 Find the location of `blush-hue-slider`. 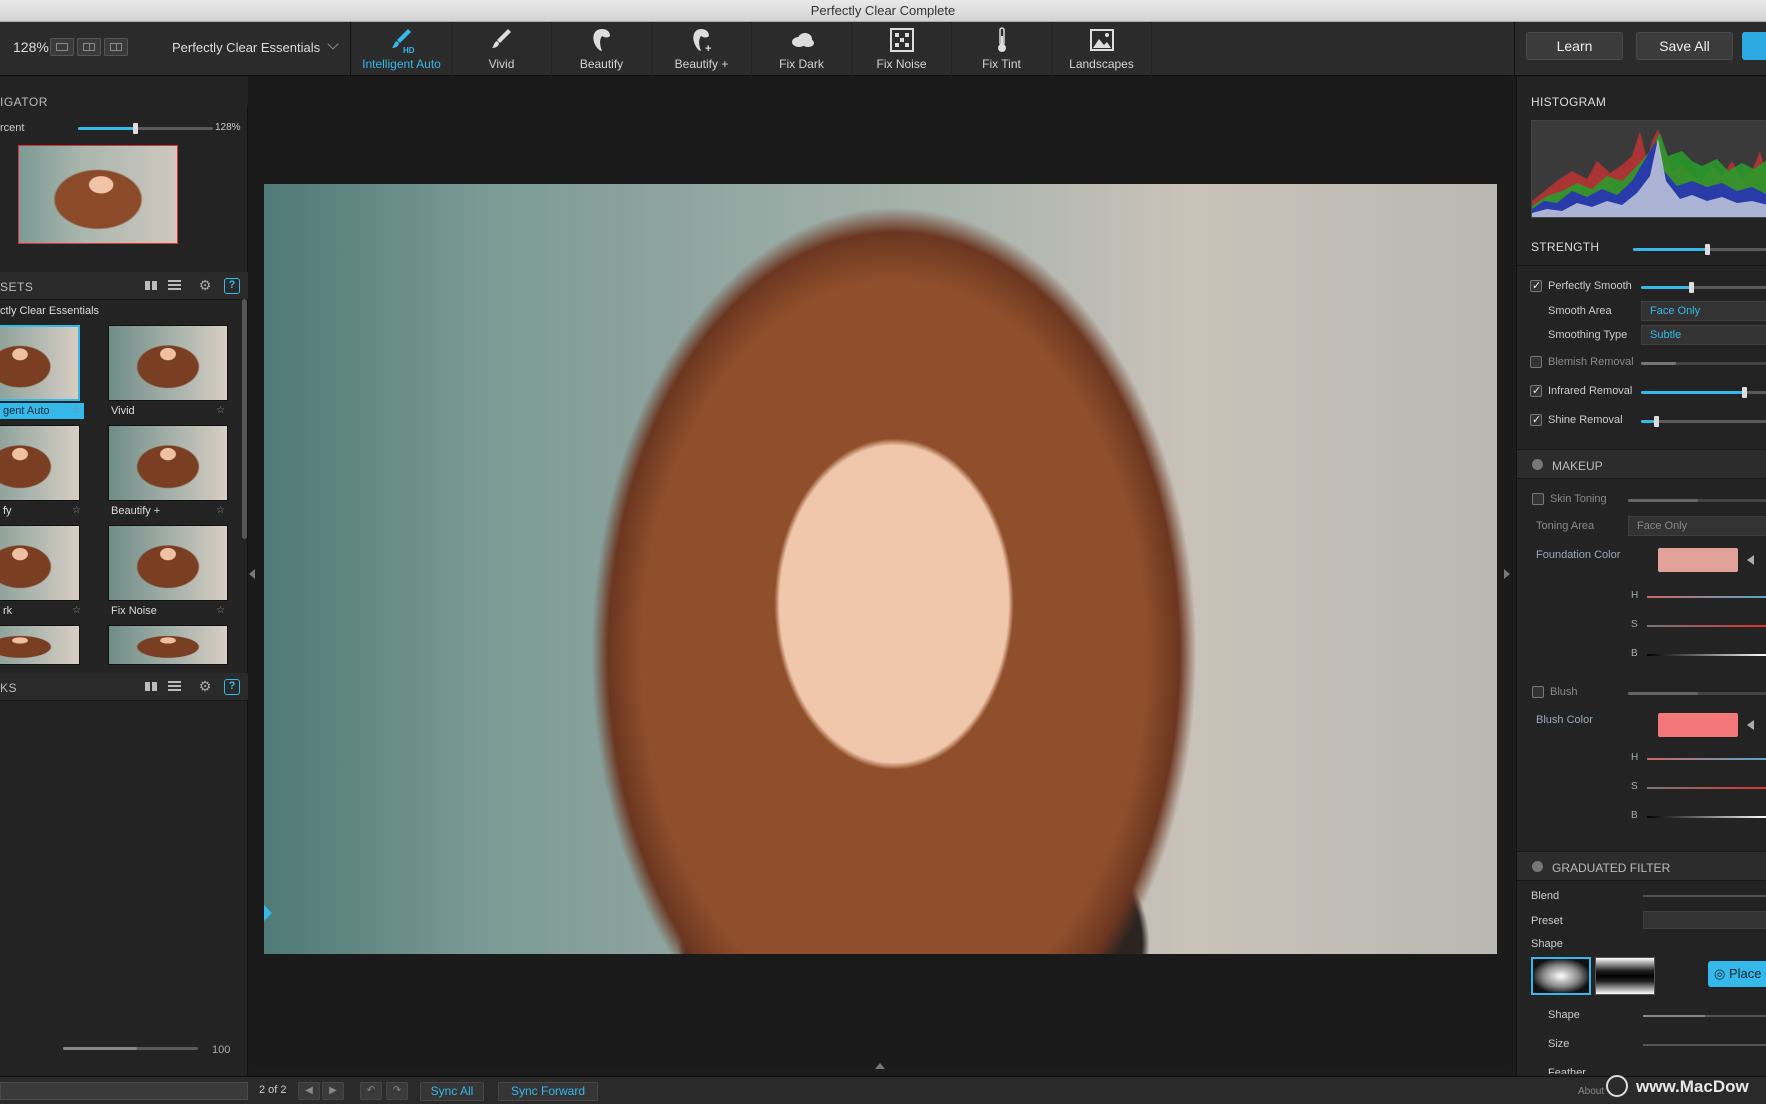

blush-hue-slider is located at coordinates (1706, 759).